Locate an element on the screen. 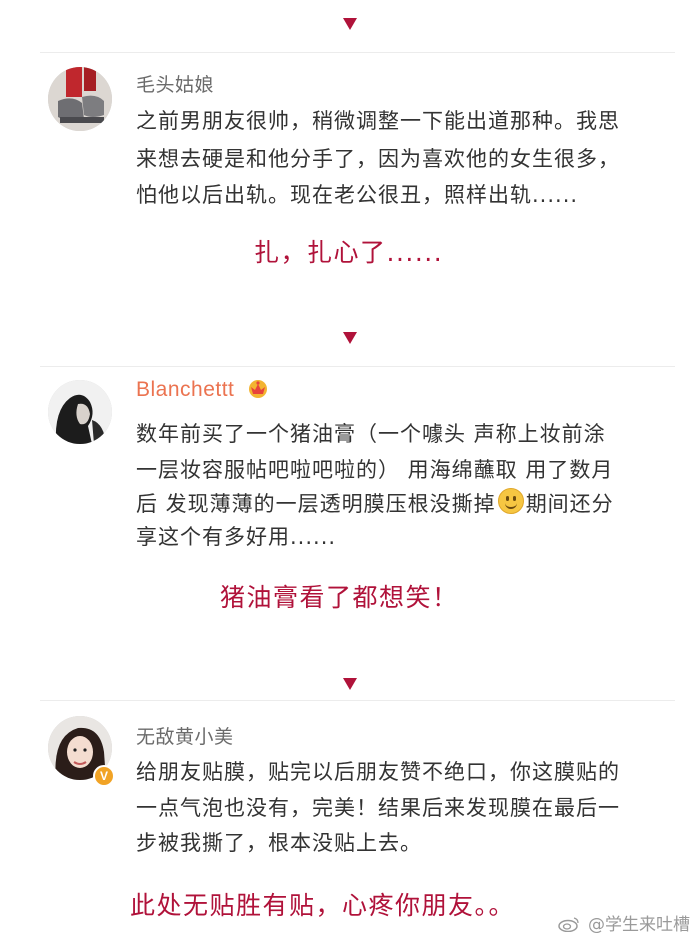 This screenshot has width=700, height=947. comment-text-line: 给朋友贴膜，贴完以后朋友赞不绝口，你这膜贴的 is located at coordinates (378, 772).